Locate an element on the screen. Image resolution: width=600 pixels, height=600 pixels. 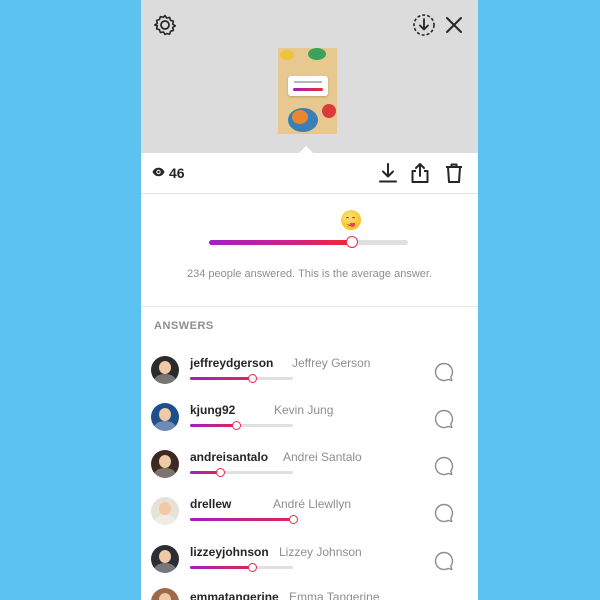
average-slider-track is located at coordinates (308, 242).